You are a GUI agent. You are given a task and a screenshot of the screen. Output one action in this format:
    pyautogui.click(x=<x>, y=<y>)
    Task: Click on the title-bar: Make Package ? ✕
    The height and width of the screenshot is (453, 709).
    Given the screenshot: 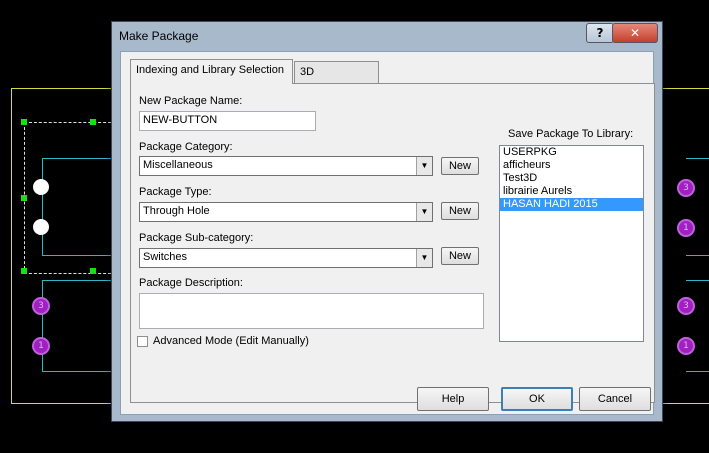 What is the action you would take?
    pyautogui.click(x=387, y=36)
    